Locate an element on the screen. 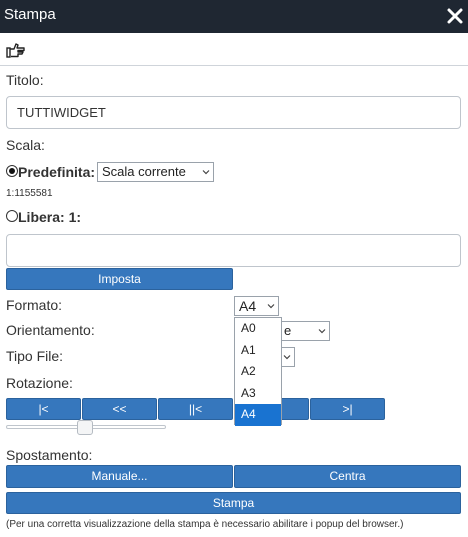 The height and width of the screenshot is (537, 468). libera-label: Libera: 1: is located at coordinates (50, 217).